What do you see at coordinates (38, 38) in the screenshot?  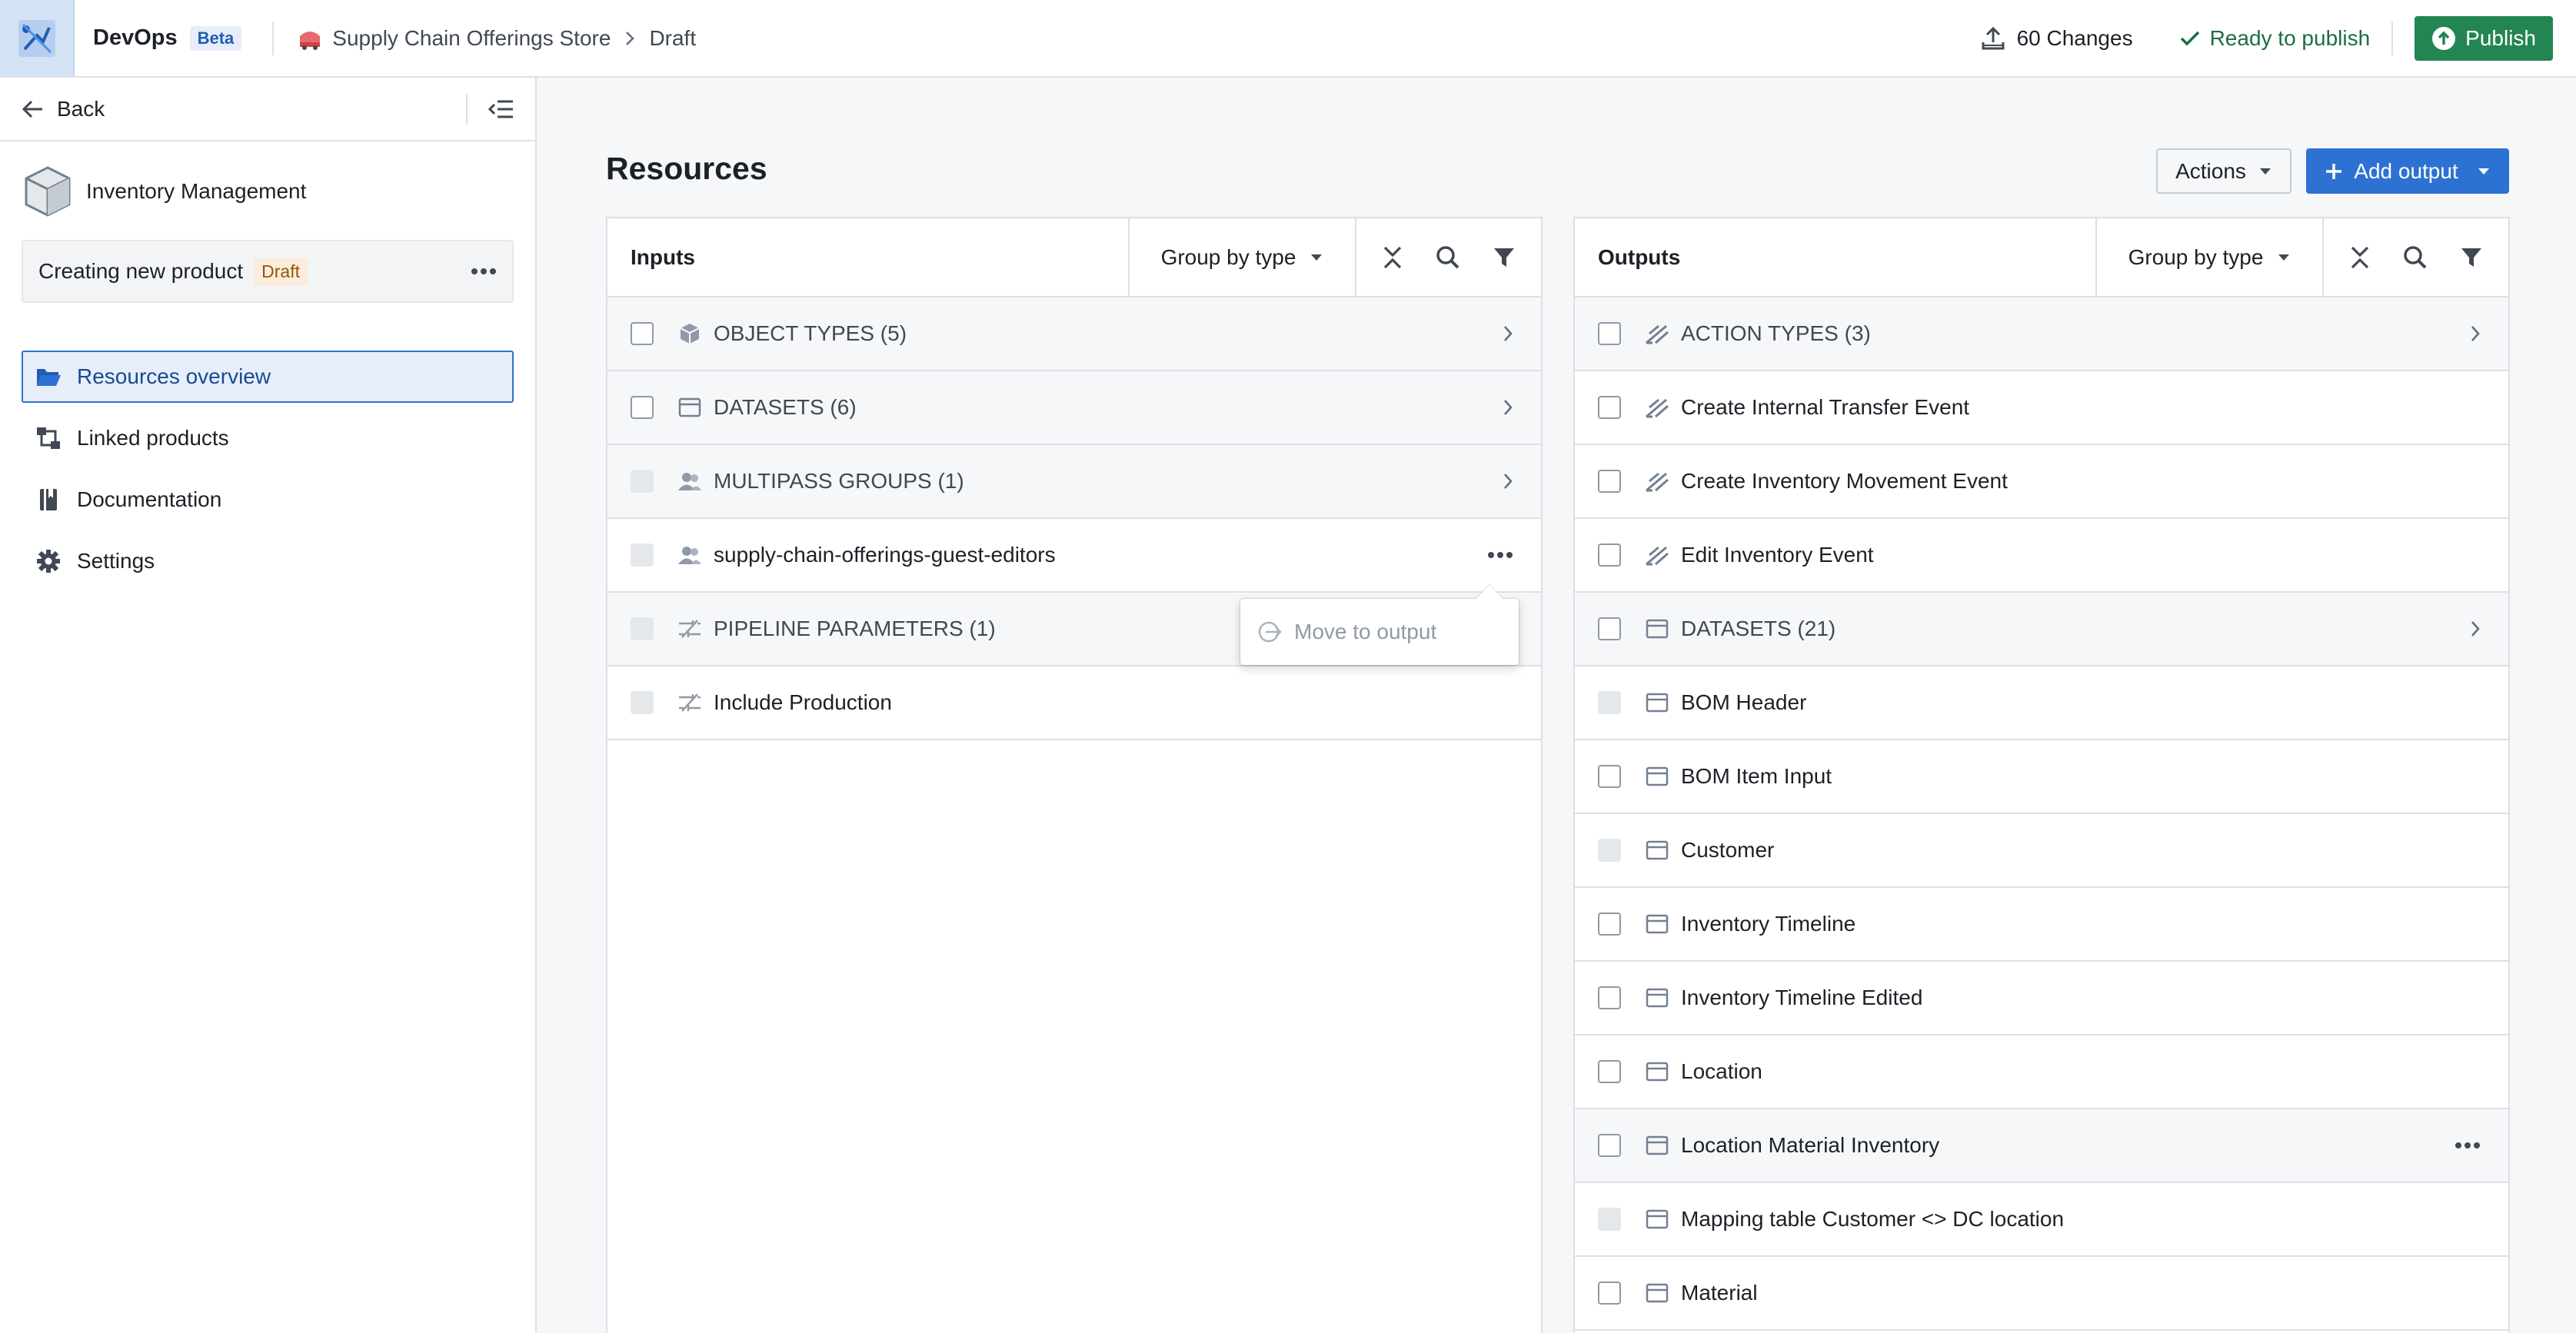 I see `devops-logo-icon` at bounding box center [38, 38].